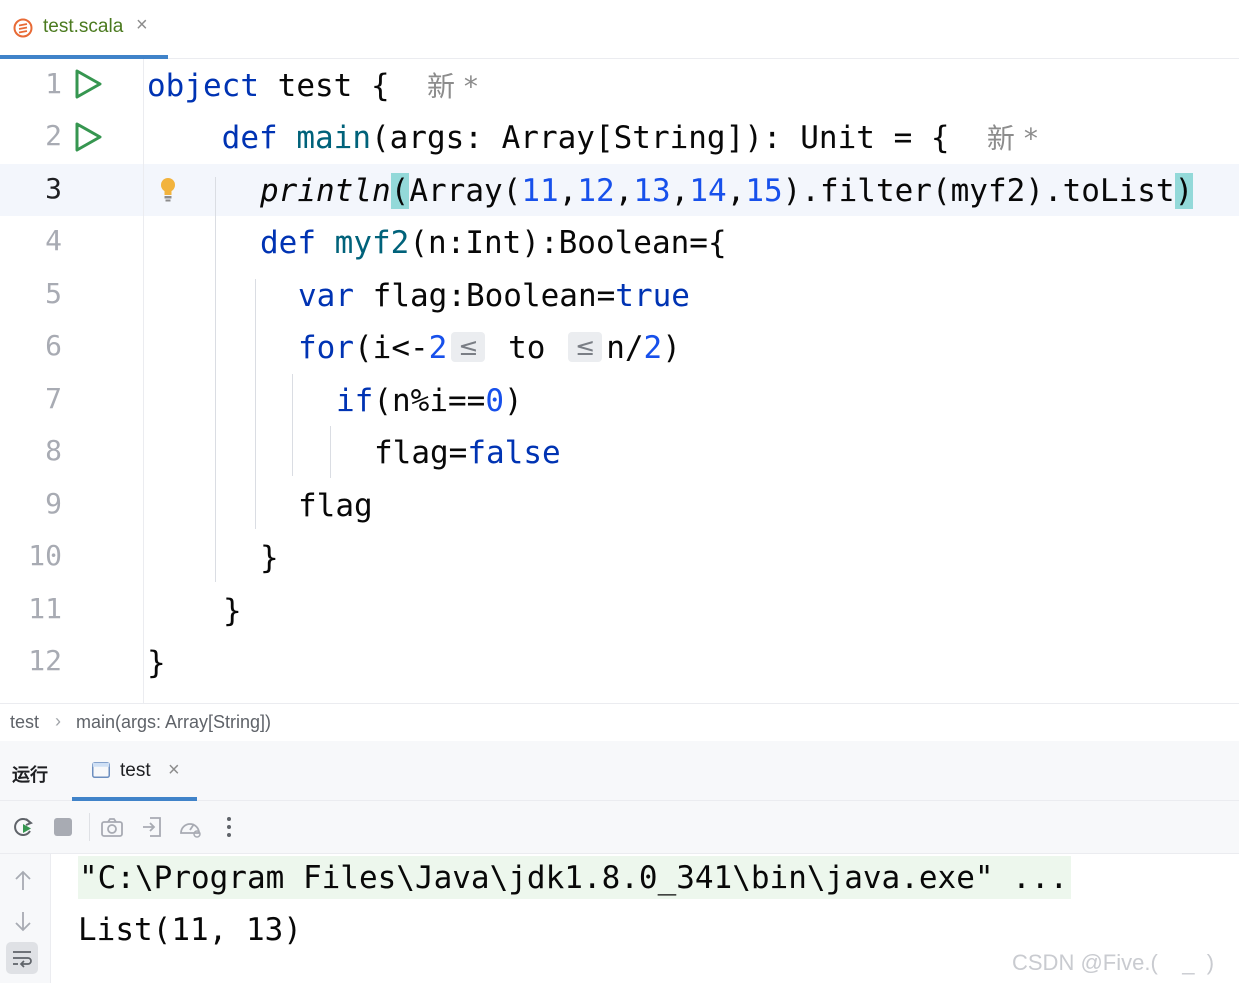 The width and height of the screenshot is (1239, 983). Describe the element at coordinates (45, 555) in the screenshot. I see `line-number: 10` at that location.